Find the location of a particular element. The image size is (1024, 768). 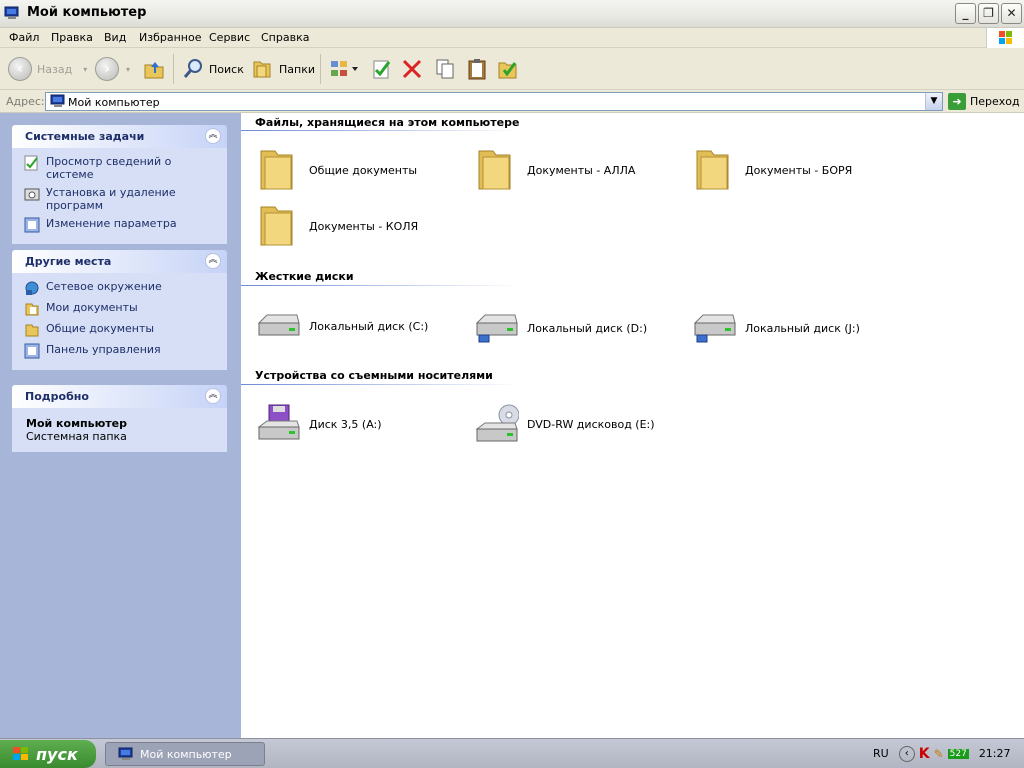

folders-button: Папки is located at coordinates (283, 69).